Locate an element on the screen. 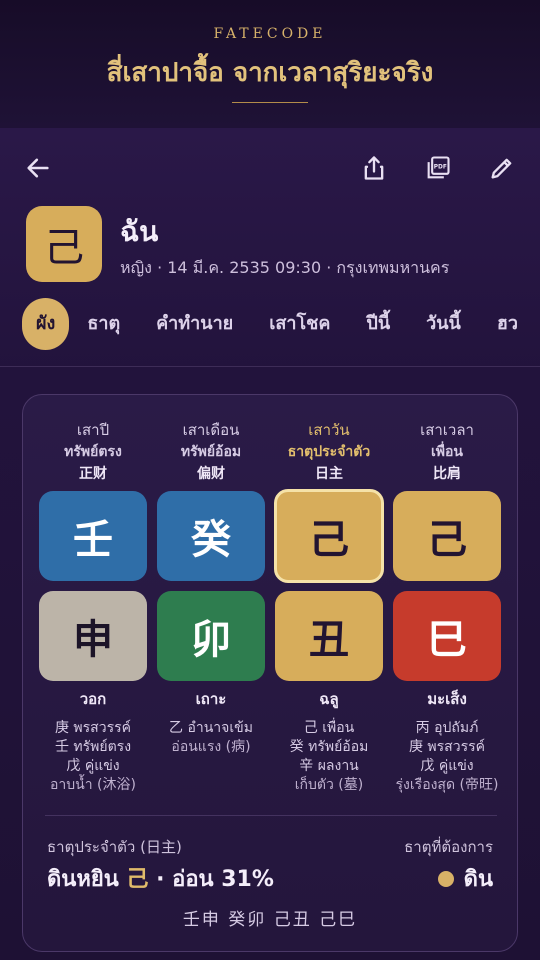 This screenshot has height=960, width=540. pencil-icon is located at coordinates (502, 168).